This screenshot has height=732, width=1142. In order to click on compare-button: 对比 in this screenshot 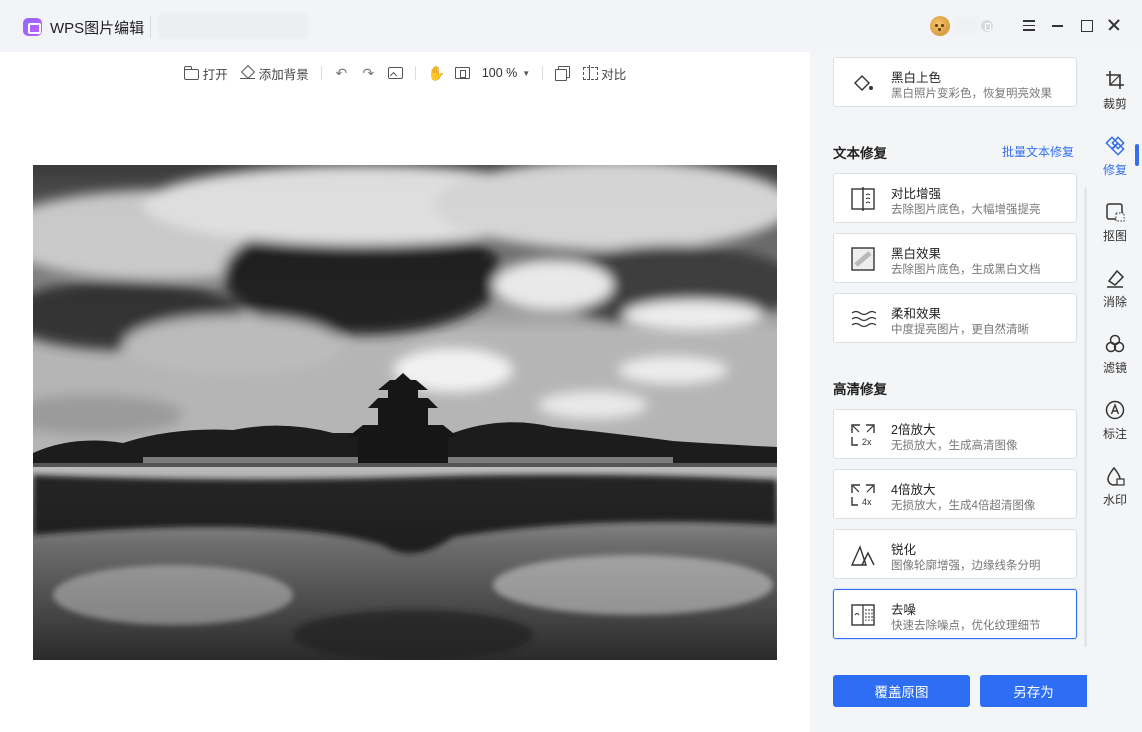, I will do `click(604, 73)`.